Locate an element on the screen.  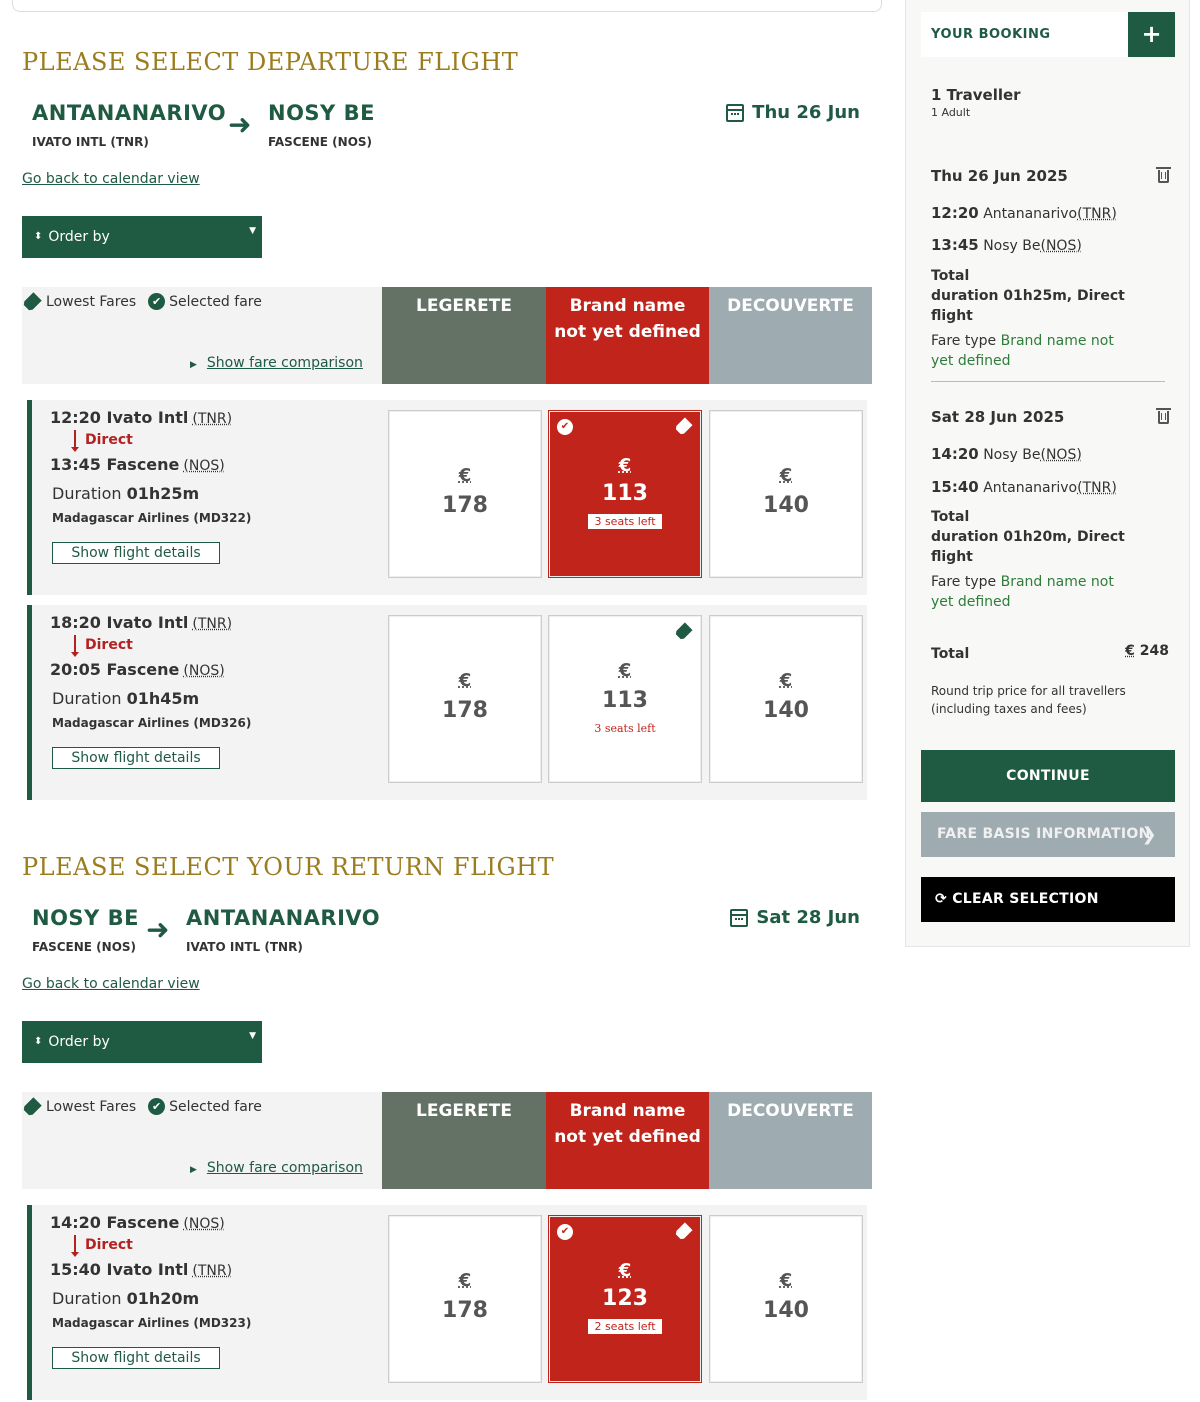
inbound-fare-type-cont: yet defined is located at coordinates (971, 602).